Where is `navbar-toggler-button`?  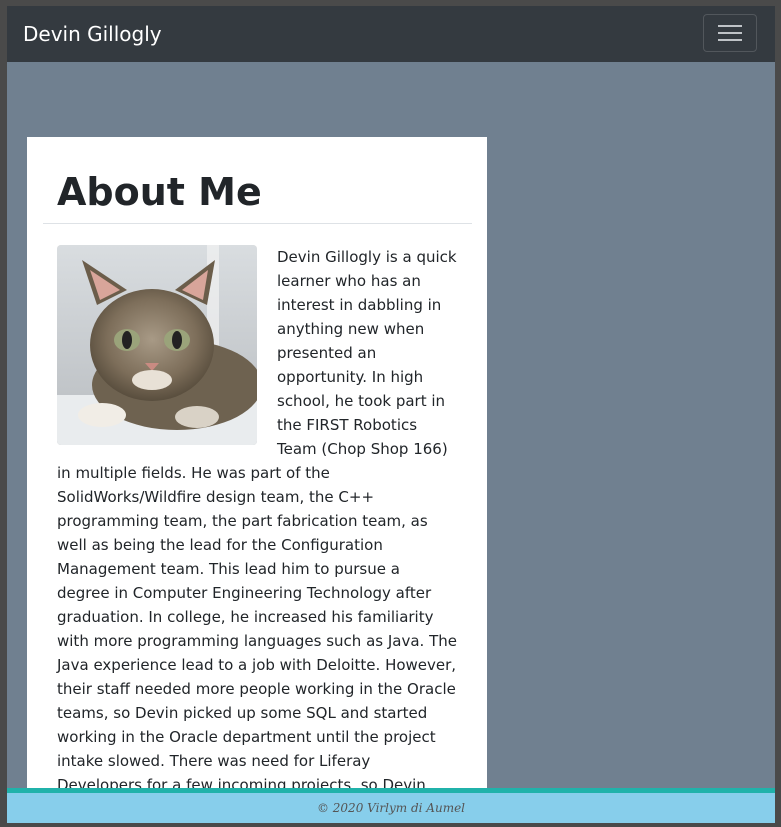
navbar-toggler-button is located at coordinates (730, 33).